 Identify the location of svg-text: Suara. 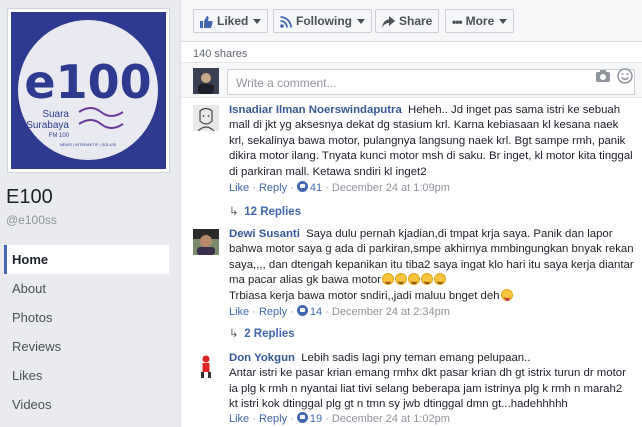
(55, 114).